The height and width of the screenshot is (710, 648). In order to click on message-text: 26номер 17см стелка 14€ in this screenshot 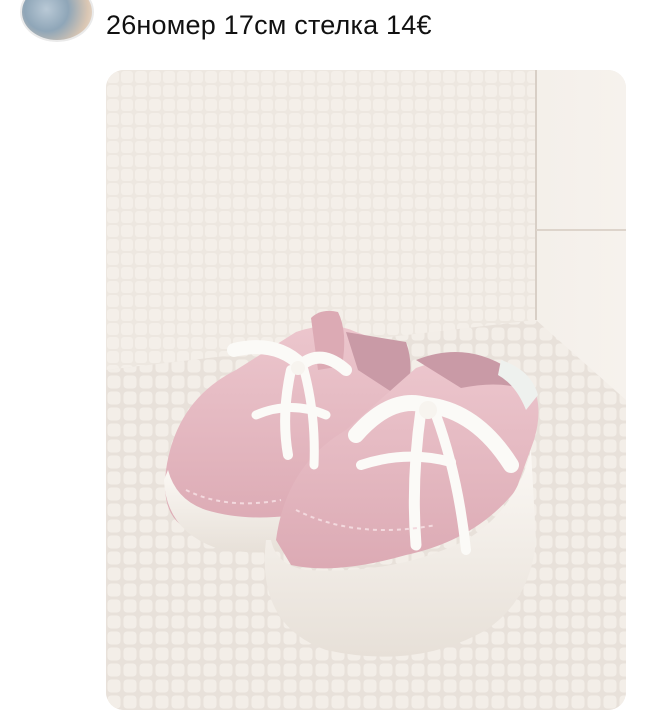, I will do `click(269, 25)`.